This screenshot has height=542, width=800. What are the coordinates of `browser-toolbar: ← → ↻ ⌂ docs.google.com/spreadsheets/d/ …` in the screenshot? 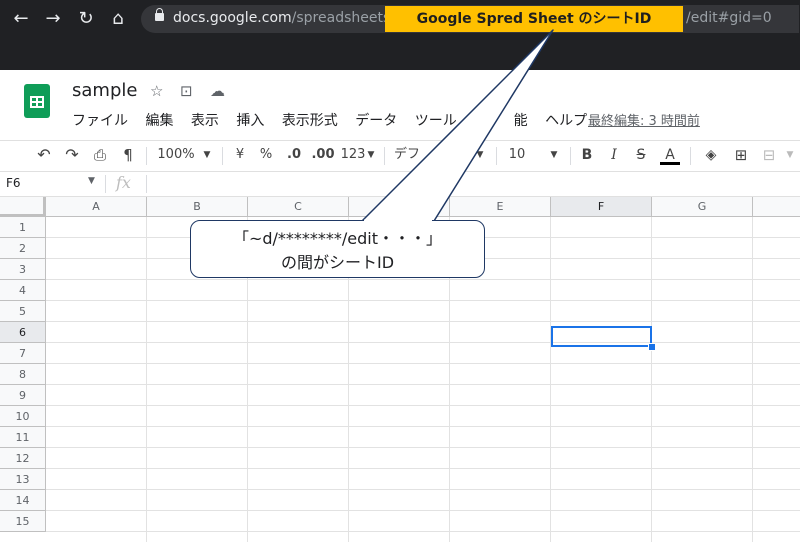 It's located at (400, 19).